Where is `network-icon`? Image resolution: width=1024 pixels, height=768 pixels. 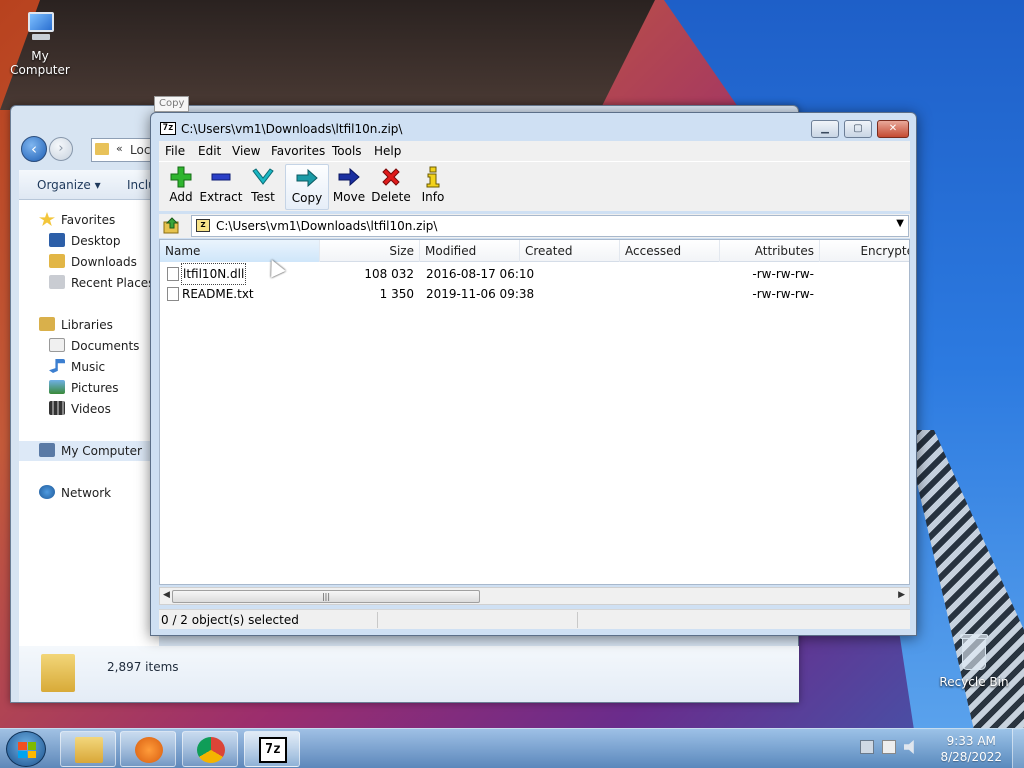
network-icon is located at coordinates (47, 492).